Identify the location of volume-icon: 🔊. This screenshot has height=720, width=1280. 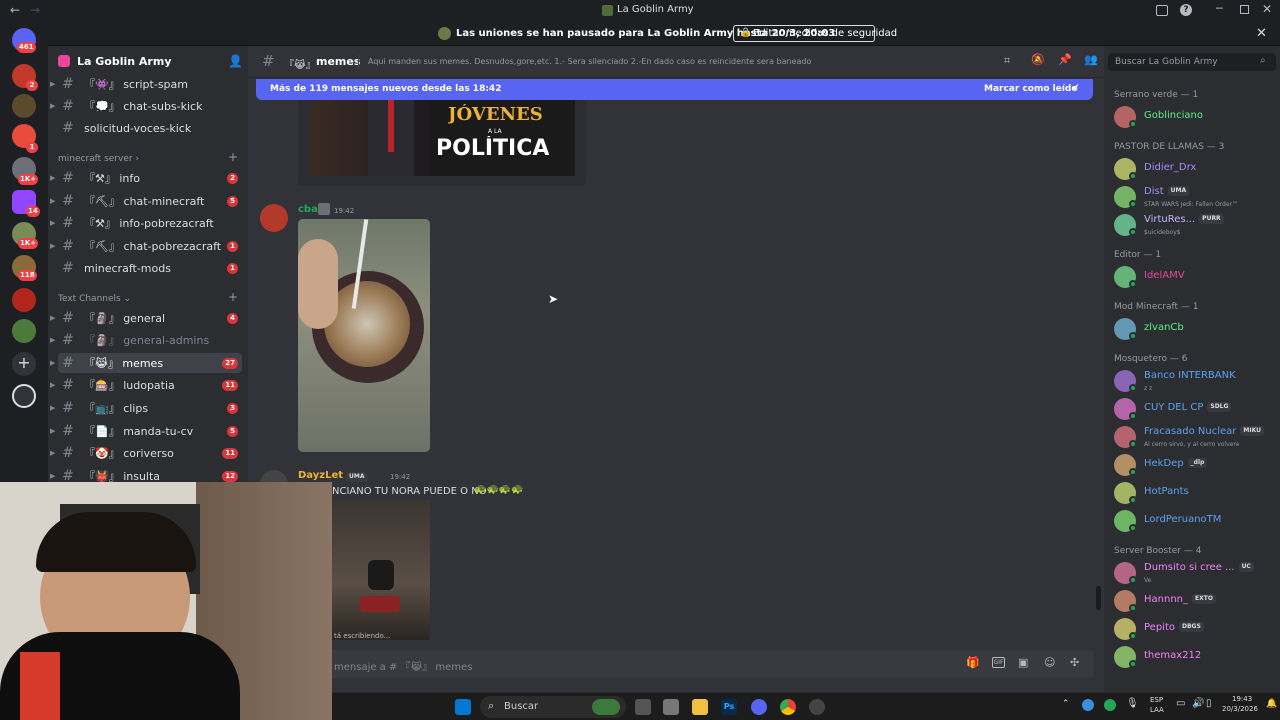
(1198, 703).